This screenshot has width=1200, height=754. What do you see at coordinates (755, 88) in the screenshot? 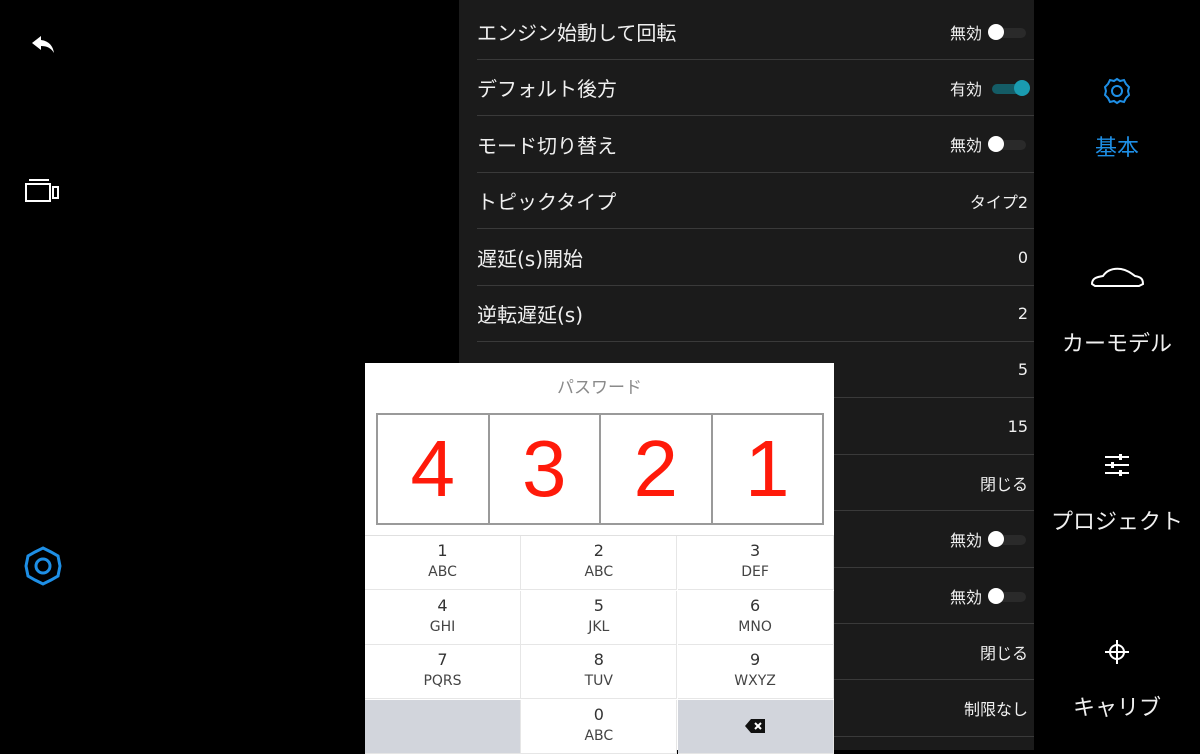
I see `setting-row: デフォルト後方 有効` at bounding box center [755, 88].